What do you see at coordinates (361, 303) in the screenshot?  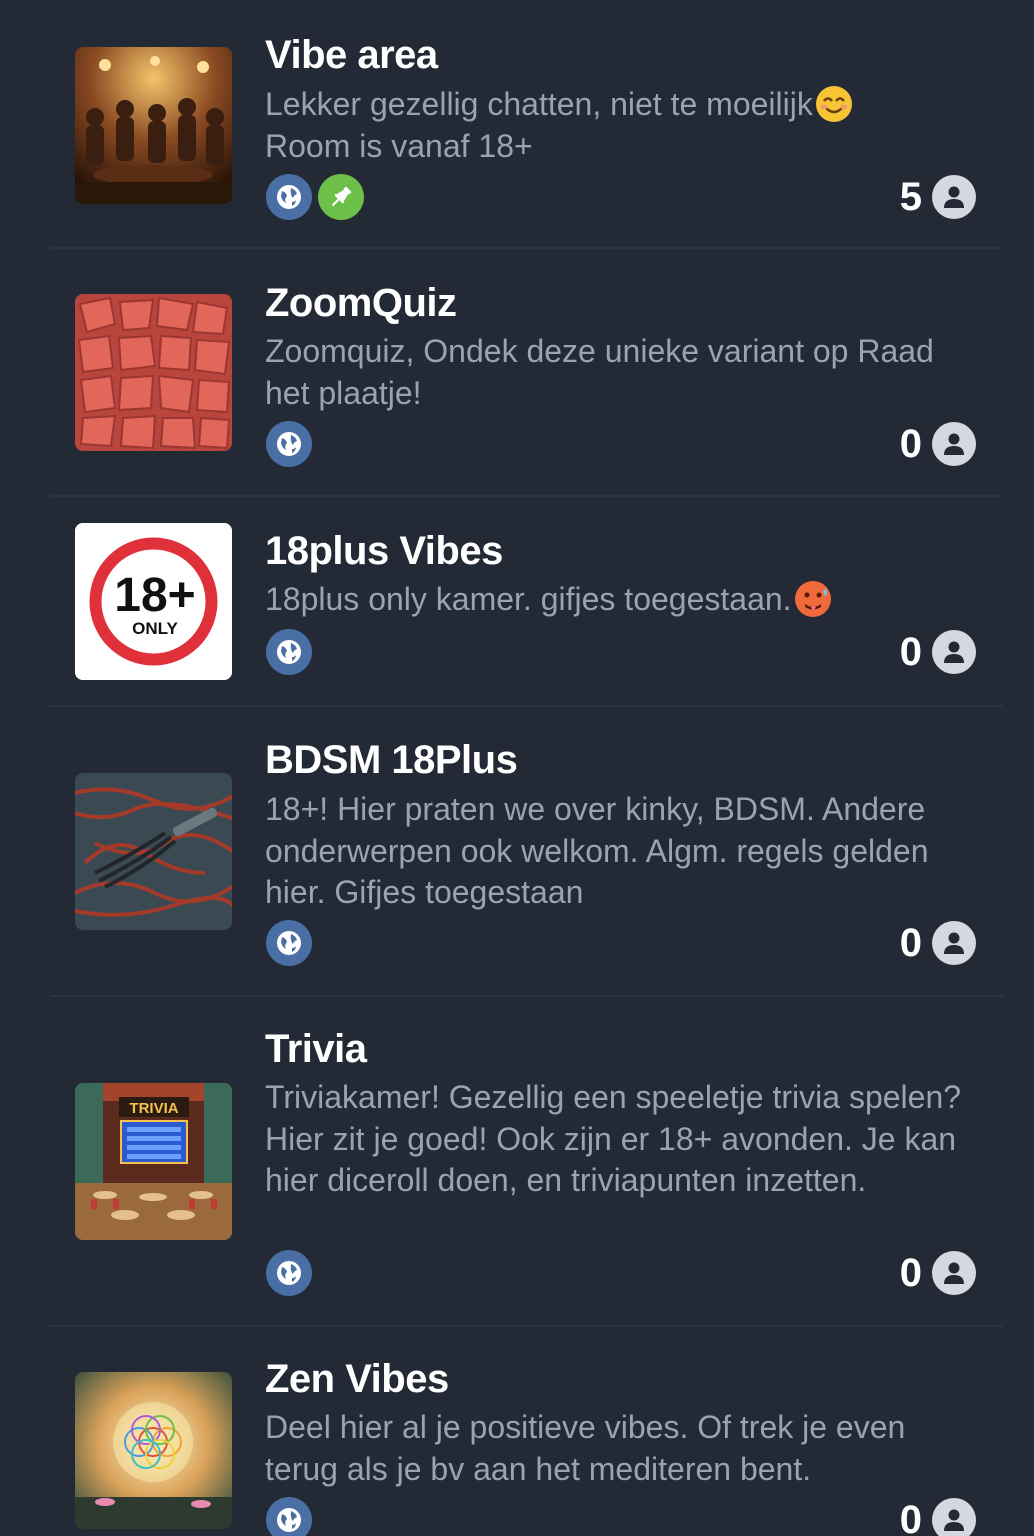 I see `room-name: ZoomQuiz` at bounding box center [361, 303].